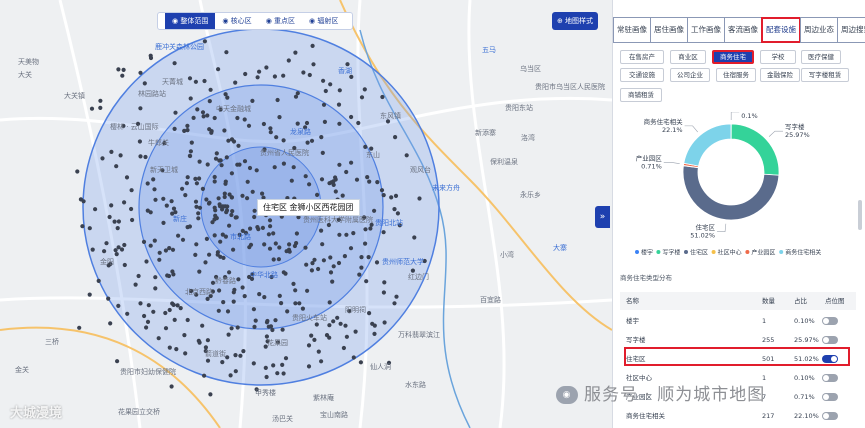 The width and height of the screenshot is (865, 428). I want to click on slice-leader-line, so click(691, 129).